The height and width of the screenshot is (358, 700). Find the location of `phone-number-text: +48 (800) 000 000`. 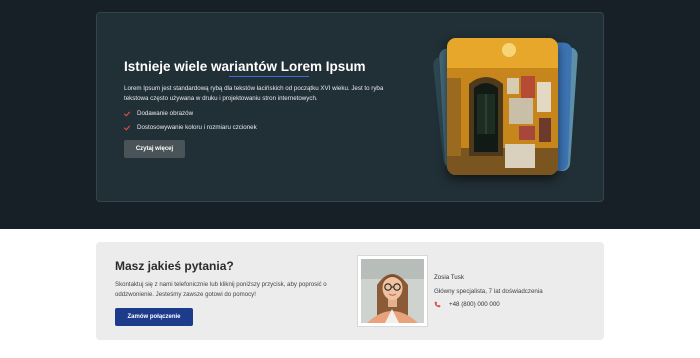

phone-number-text: +48 (800) 000 000 is located at coordinates (474, 304).